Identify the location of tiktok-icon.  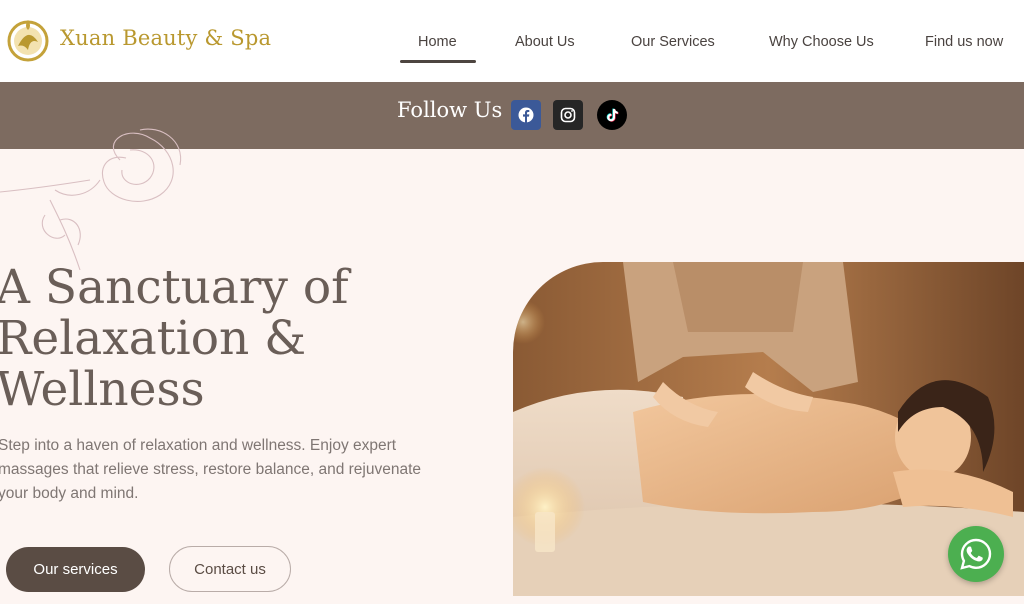
(612, 115).